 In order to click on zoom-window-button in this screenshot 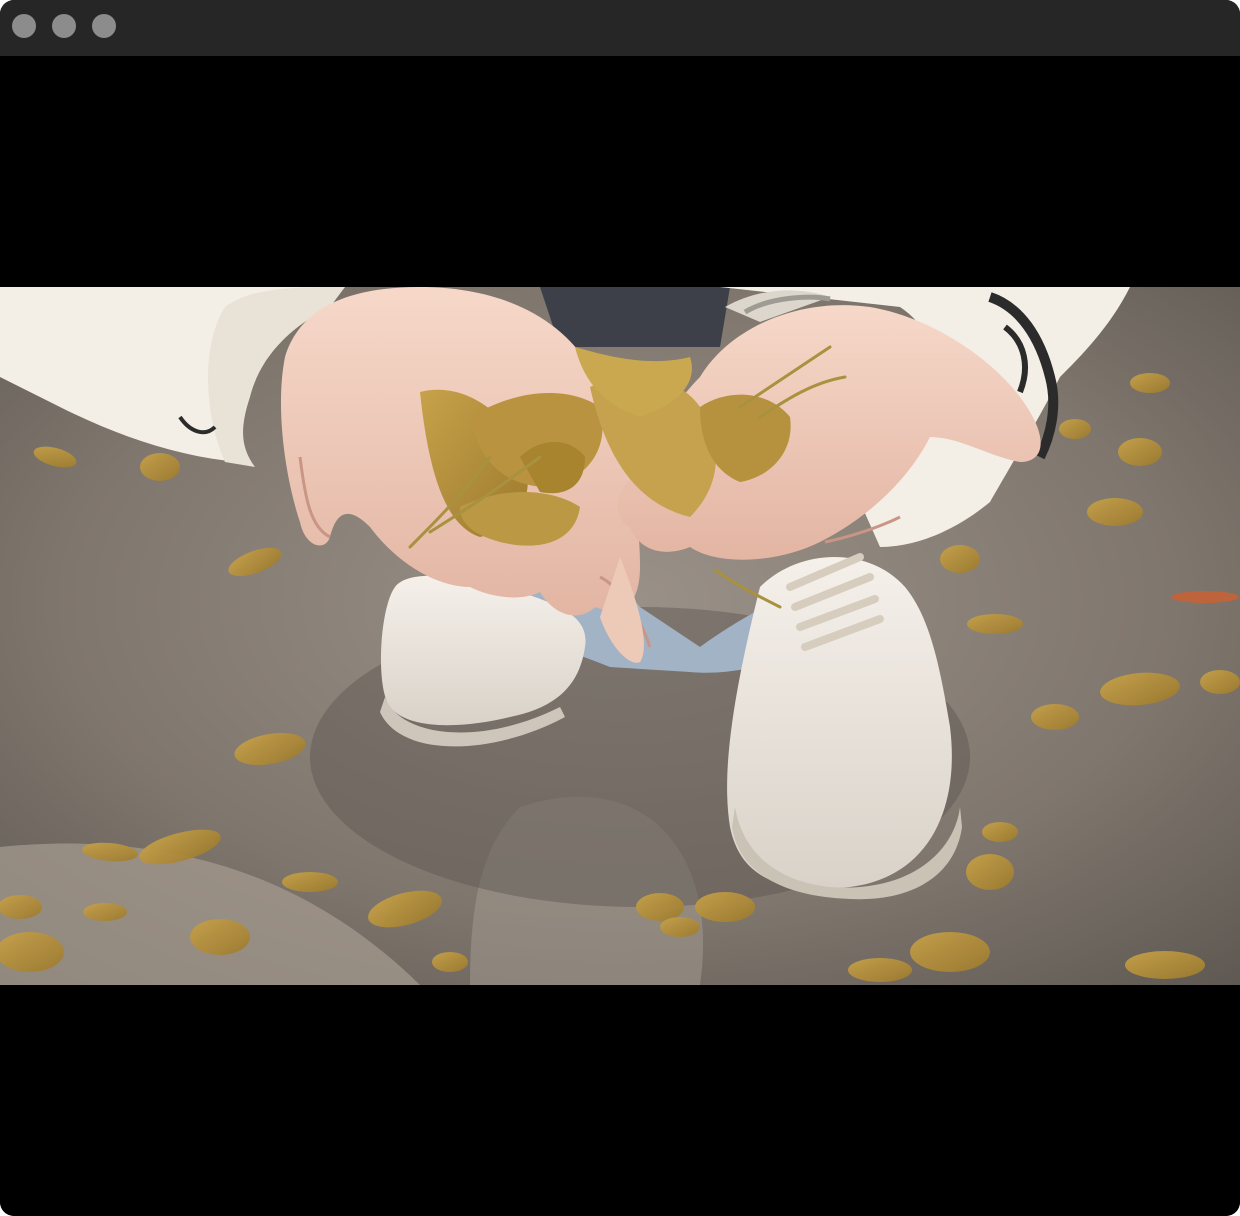, I will do `click(104, 26)`.